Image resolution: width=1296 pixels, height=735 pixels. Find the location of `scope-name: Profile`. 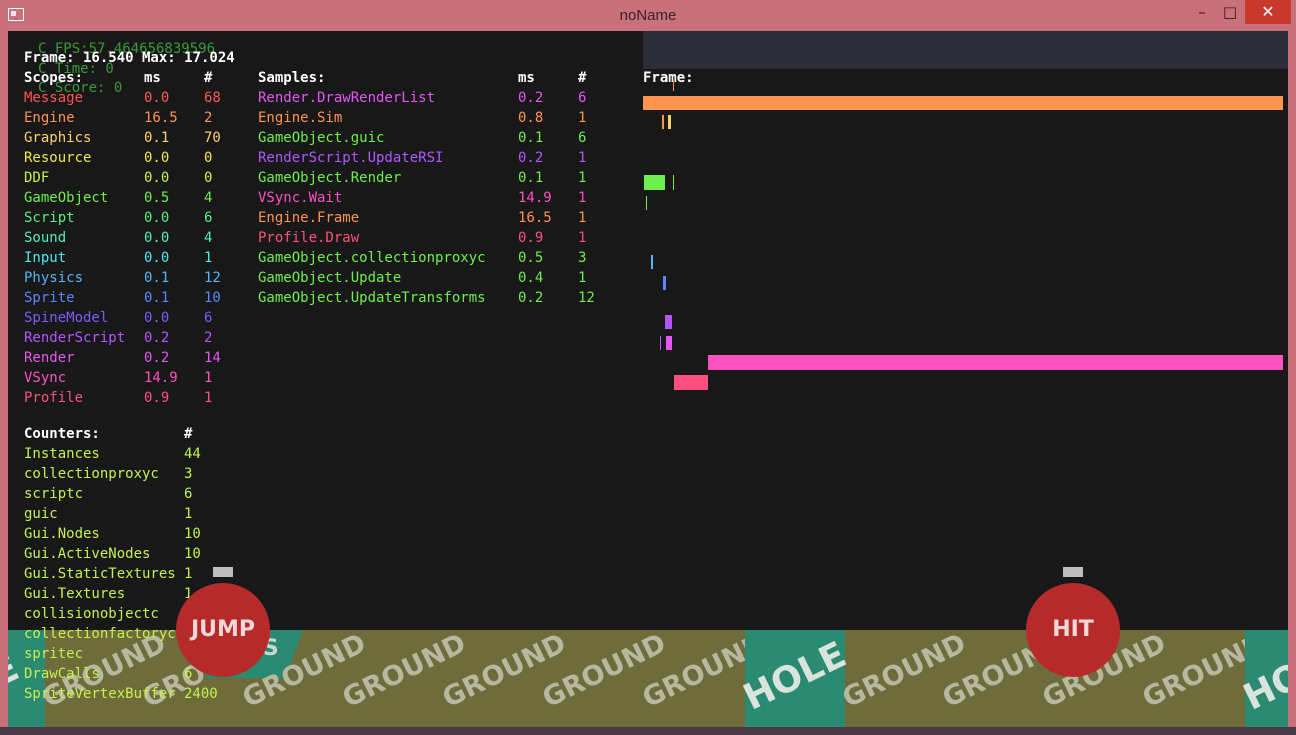

scope-name: Profile is located at coordinates (54, 398).